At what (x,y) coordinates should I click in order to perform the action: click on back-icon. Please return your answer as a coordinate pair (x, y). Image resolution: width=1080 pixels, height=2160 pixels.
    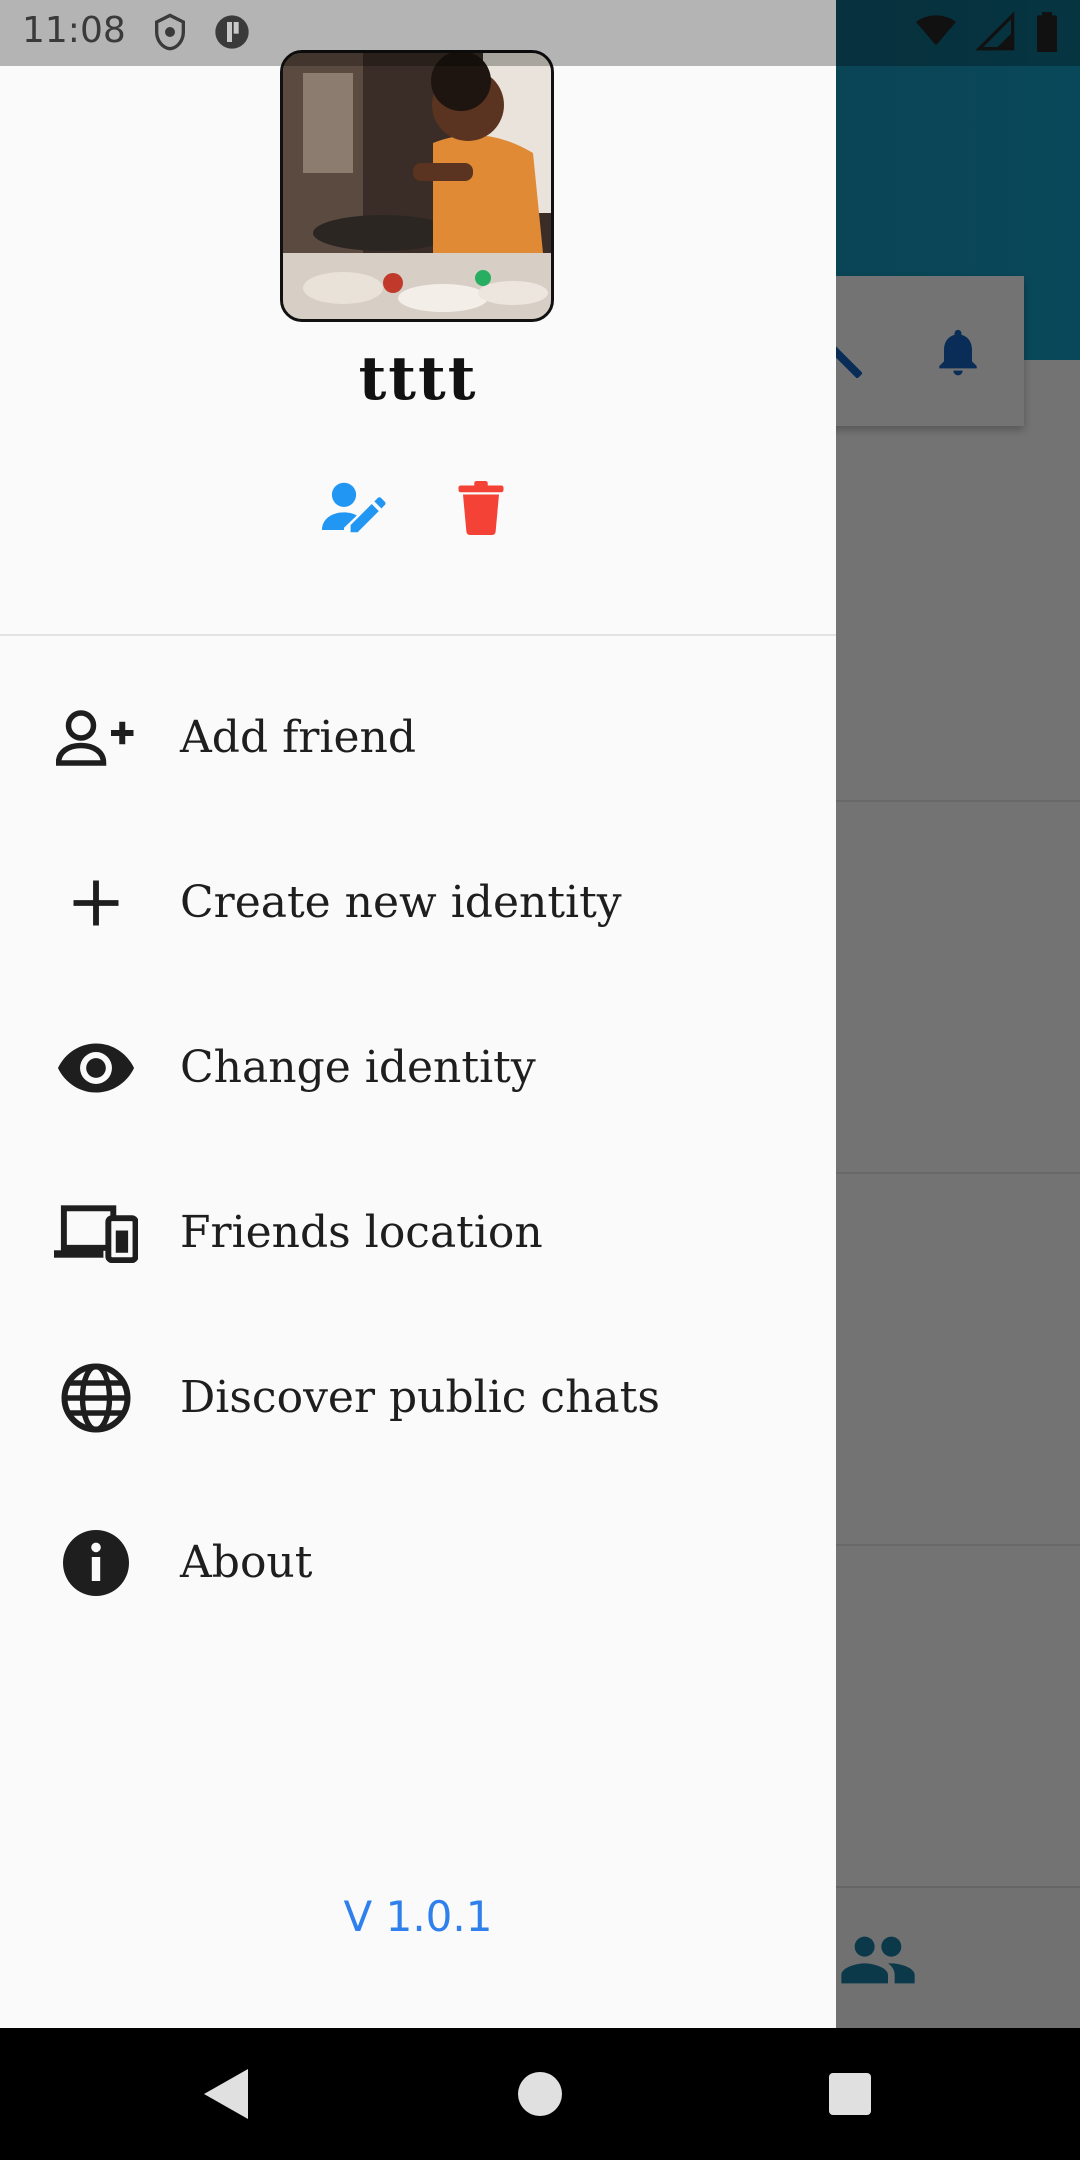
    Looking at the image, I should click on (226, 2094).